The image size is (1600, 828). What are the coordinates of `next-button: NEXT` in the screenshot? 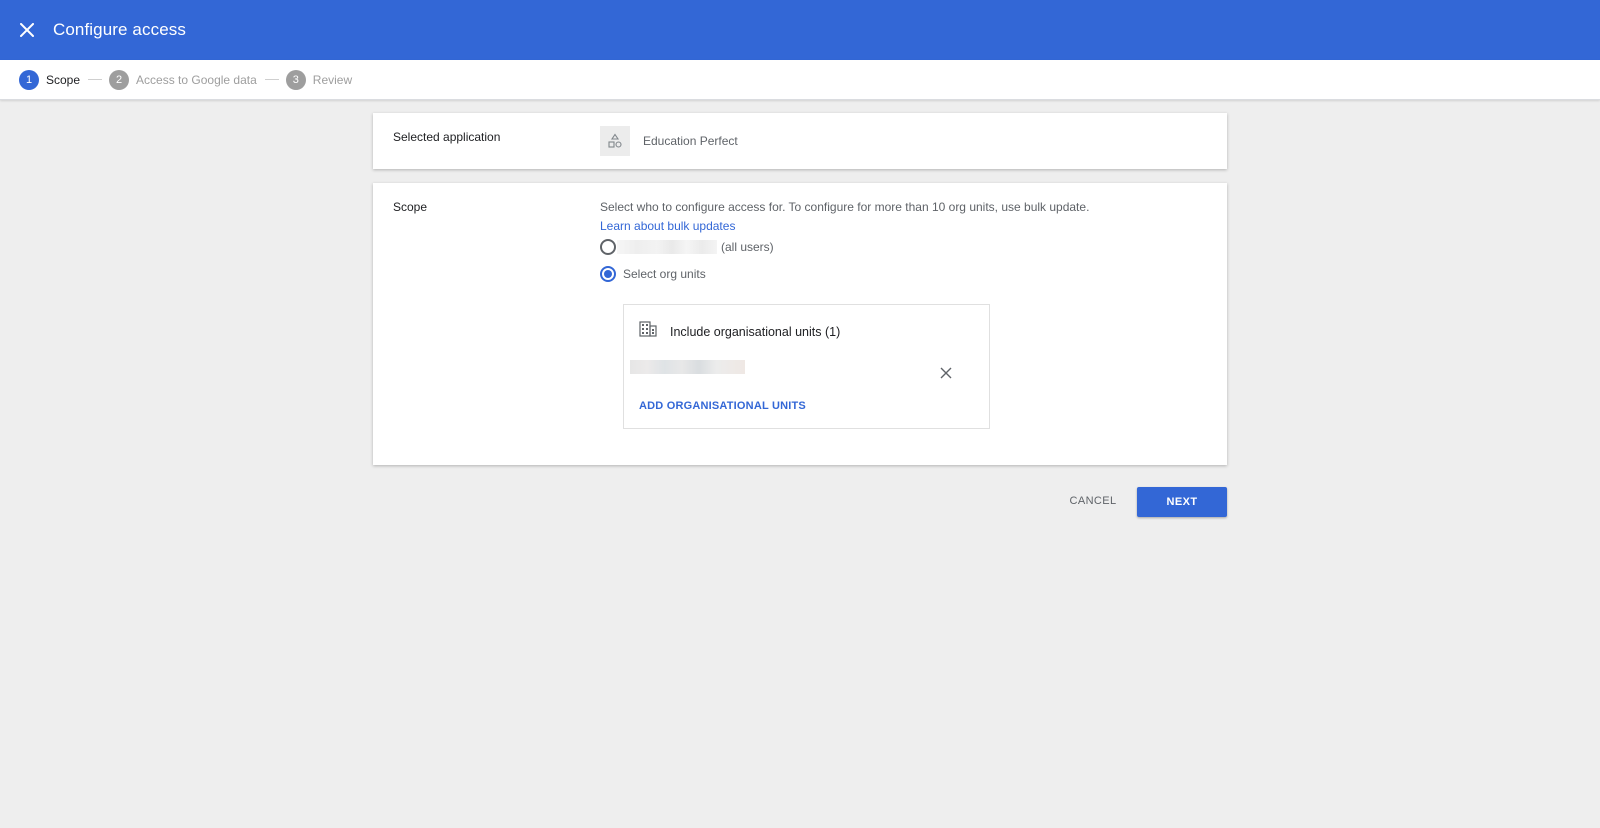 It's located at (1182, 502).